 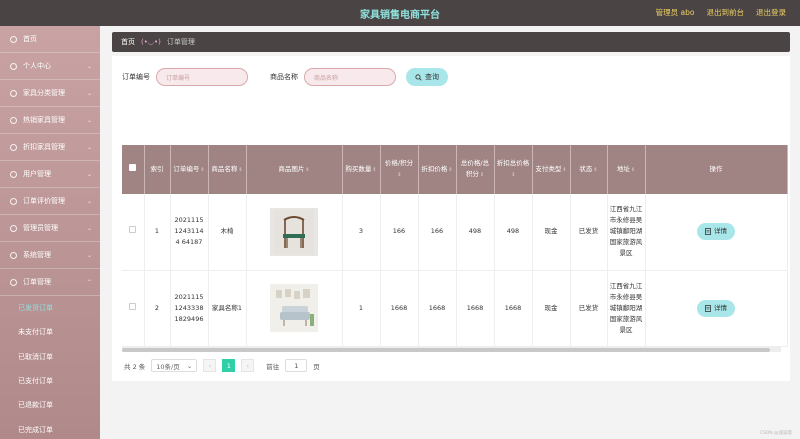 I want to click on to-front-link: 退出到前台, so click(x=726, y=12).